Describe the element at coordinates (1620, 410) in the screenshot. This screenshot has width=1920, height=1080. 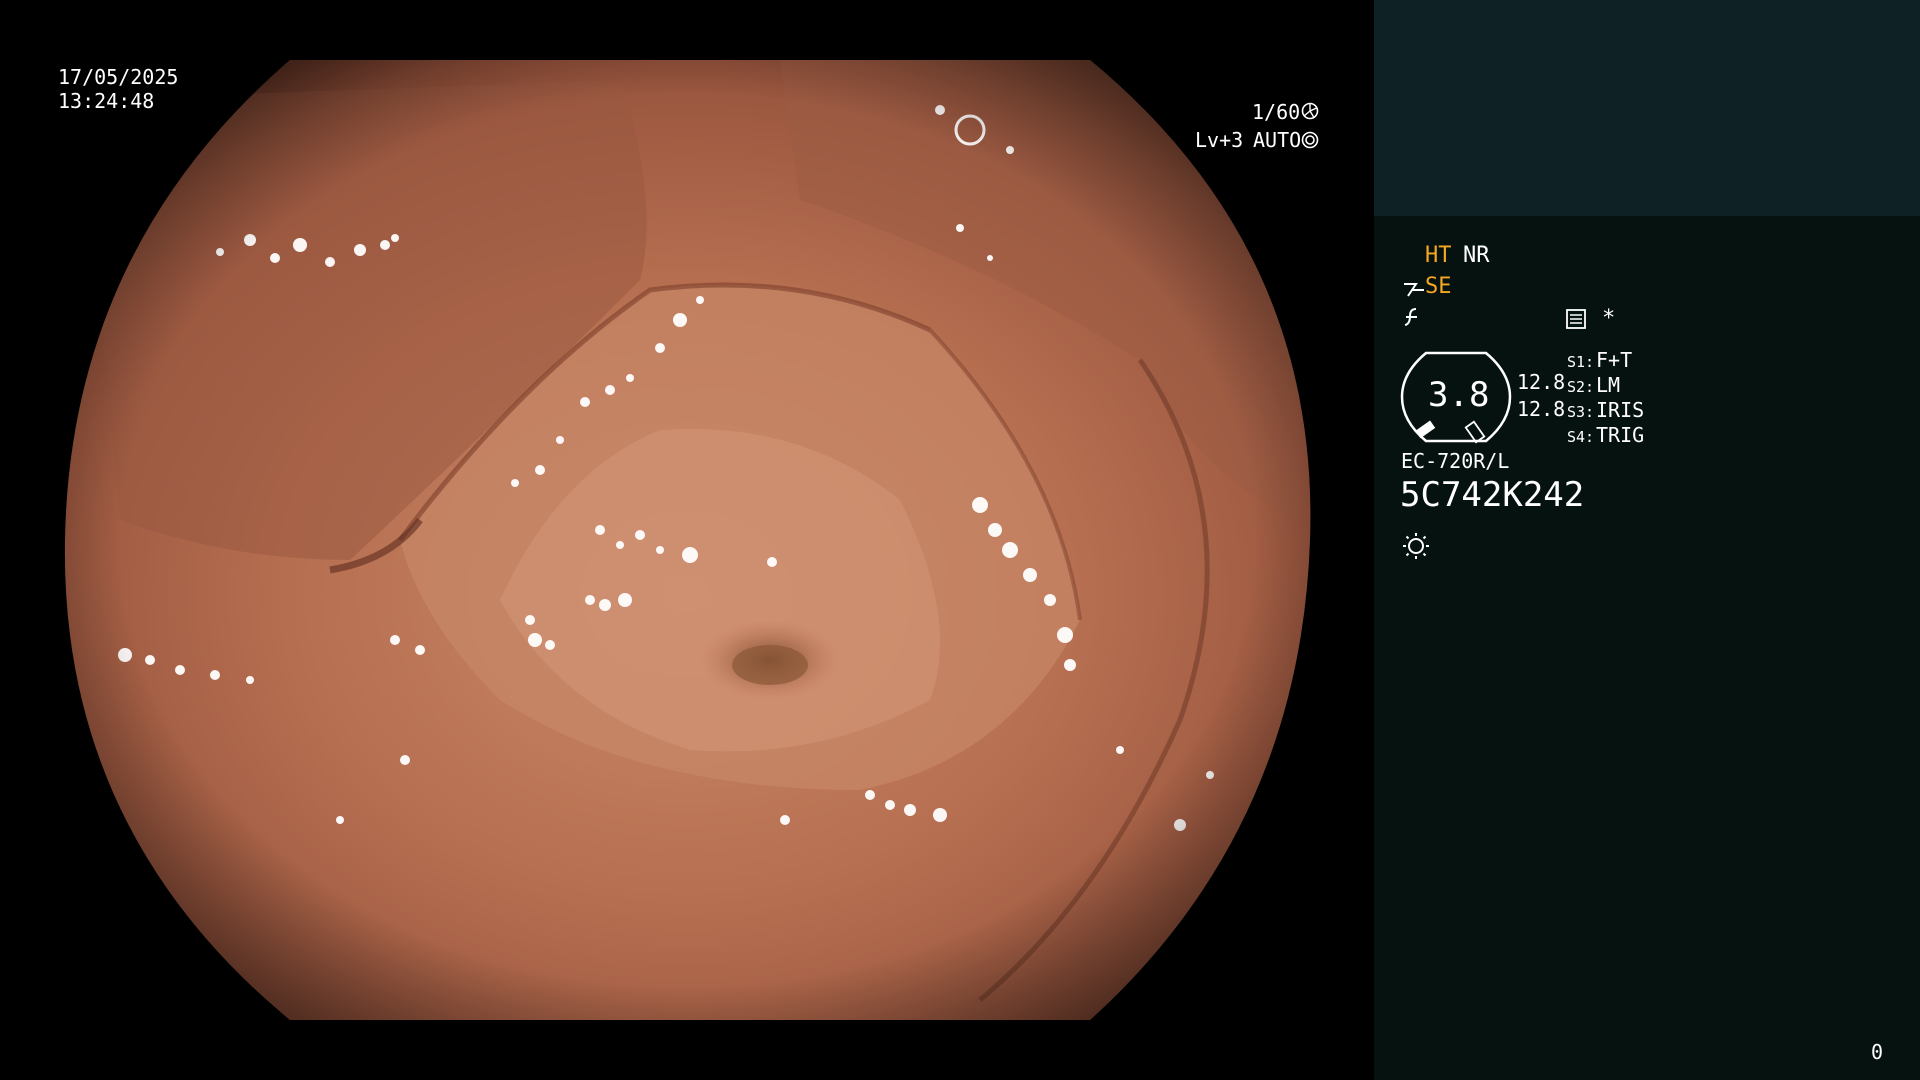
I see `switch-value: IRIS` at that location.